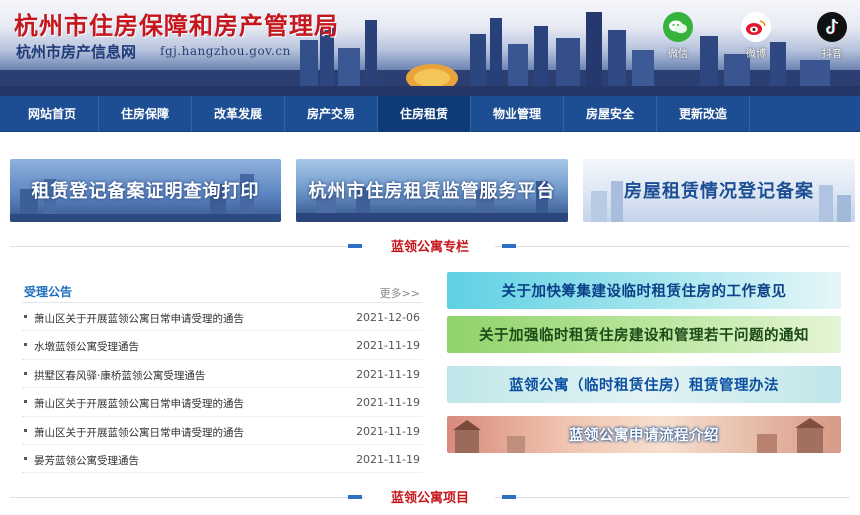 Image resolution: width=860 pixels, height=515 pixels. I want to click on section-title: 蓝领公寓专栏, so click(430, 245).